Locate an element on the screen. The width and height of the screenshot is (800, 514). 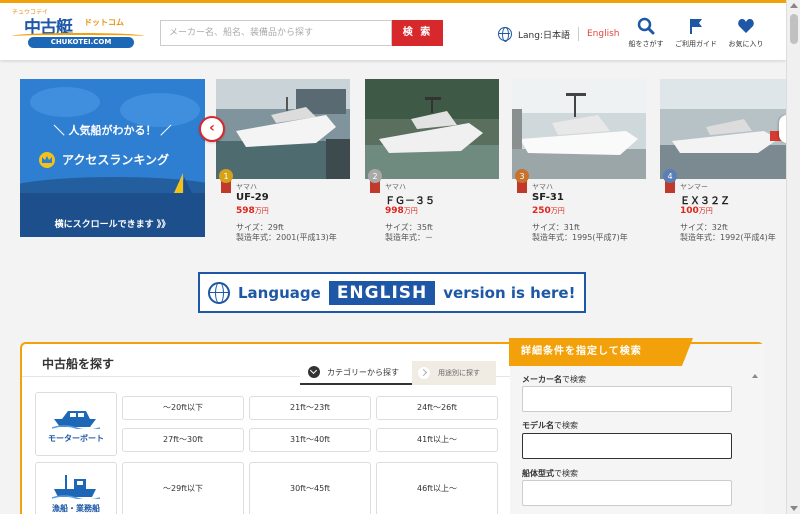
hull-type-field-label: 船体型式で検索 is located at coordinates (550, 473).